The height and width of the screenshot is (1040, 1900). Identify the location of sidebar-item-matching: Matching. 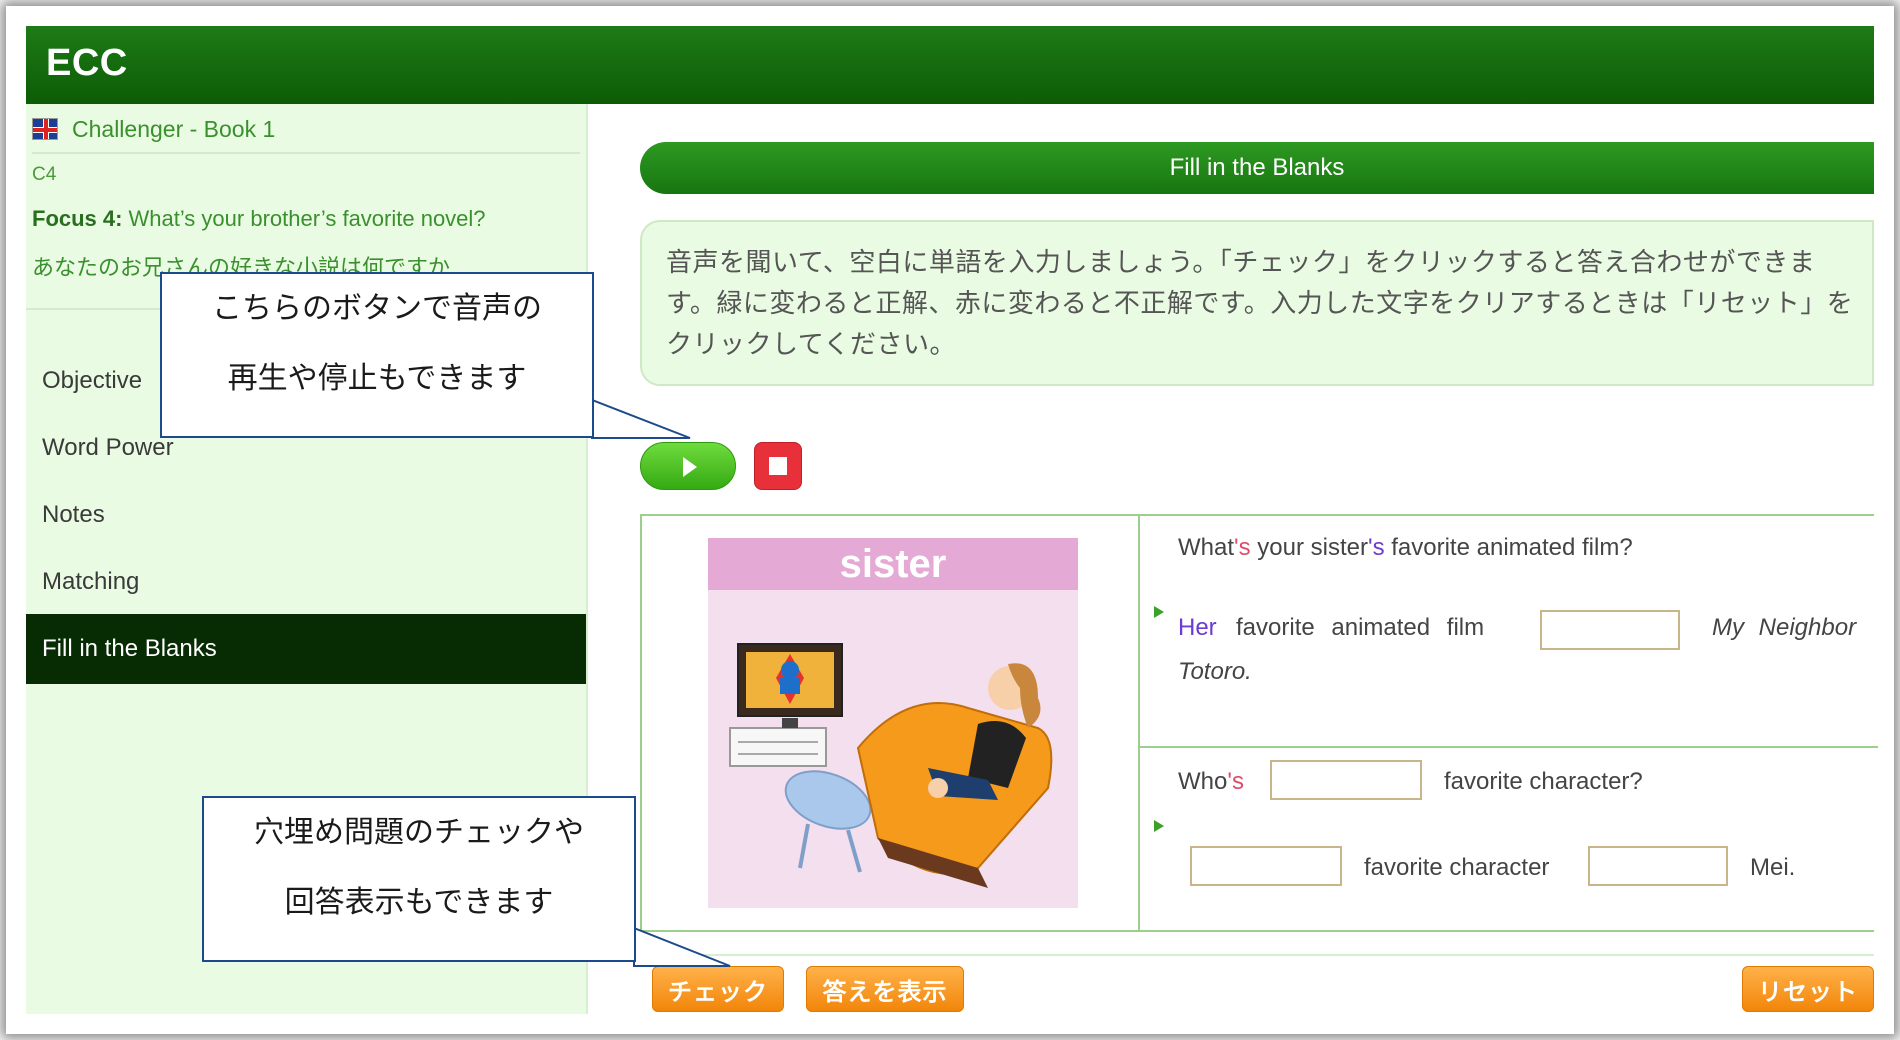
(306, 582).